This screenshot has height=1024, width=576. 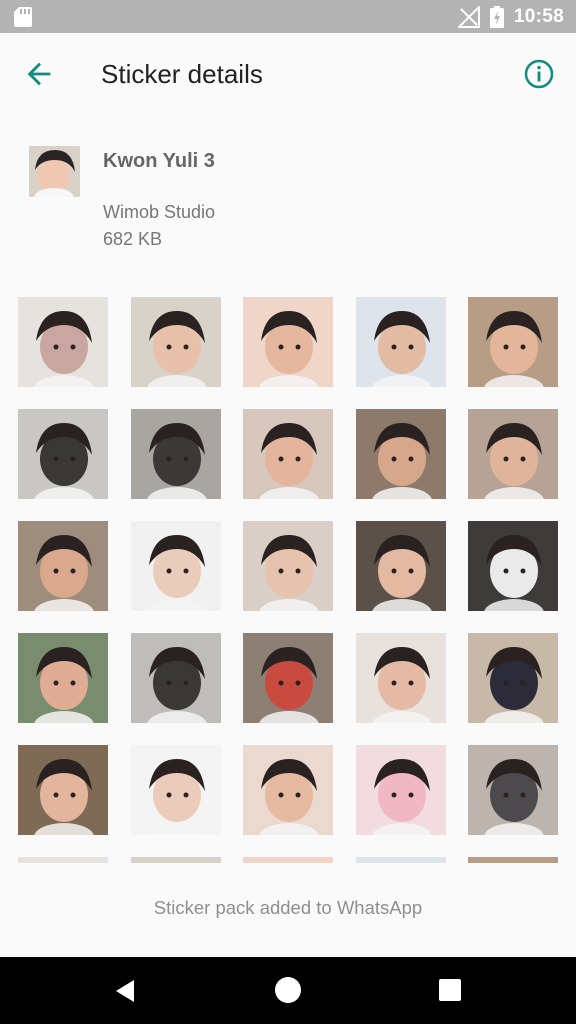 I want to click on nav-home-icon, so click(x=288, y=990).